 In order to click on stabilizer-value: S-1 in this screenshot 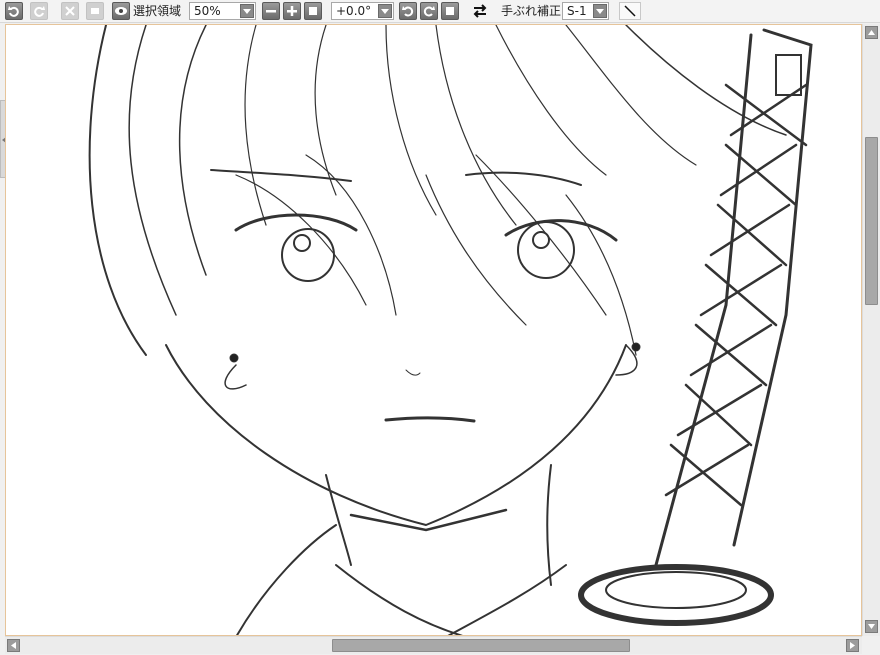, I will do `click(577, 11)`.